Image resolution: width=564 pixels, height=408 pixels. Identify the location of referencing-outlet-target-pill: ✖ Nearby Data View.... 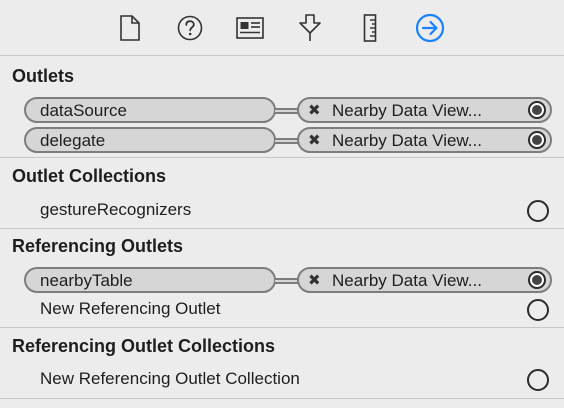
(424, 280).